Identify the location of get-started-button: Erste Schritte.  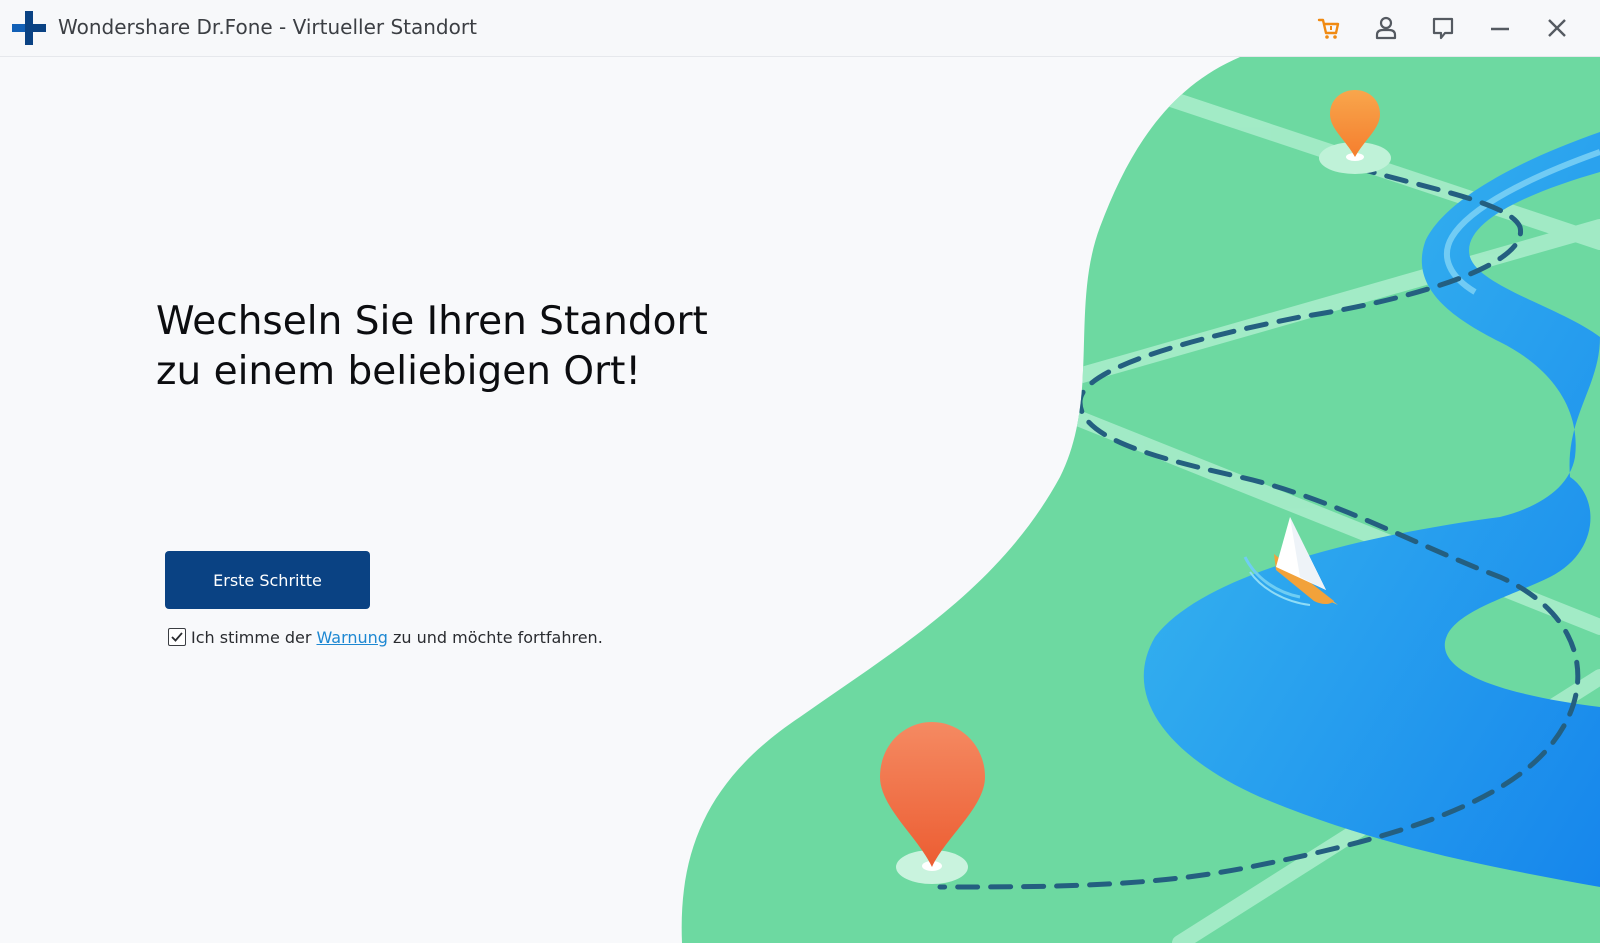
(267, 580).